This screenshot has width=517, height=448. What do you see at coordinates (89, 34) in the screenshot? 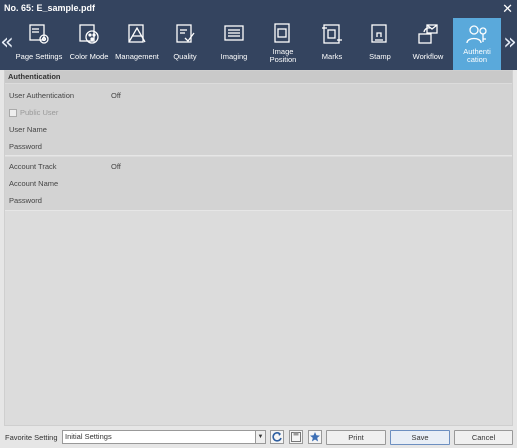
I see `color-mode-icon` at bounding box center [89, 34].